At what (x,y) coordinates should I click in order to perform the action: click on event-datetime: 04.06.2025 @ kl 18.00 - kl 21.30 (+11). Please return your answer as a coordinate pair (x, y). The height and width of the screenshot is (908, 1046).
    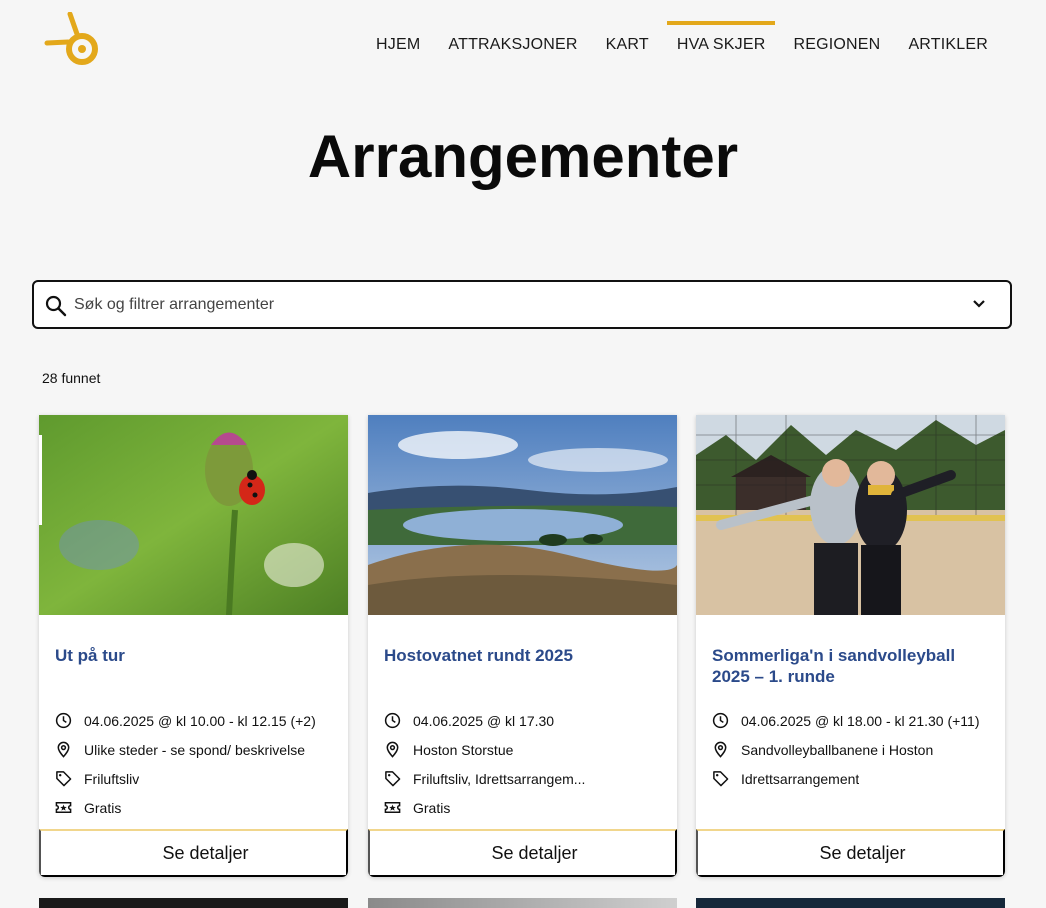
    Looking at the image, I should click on (860, 720).